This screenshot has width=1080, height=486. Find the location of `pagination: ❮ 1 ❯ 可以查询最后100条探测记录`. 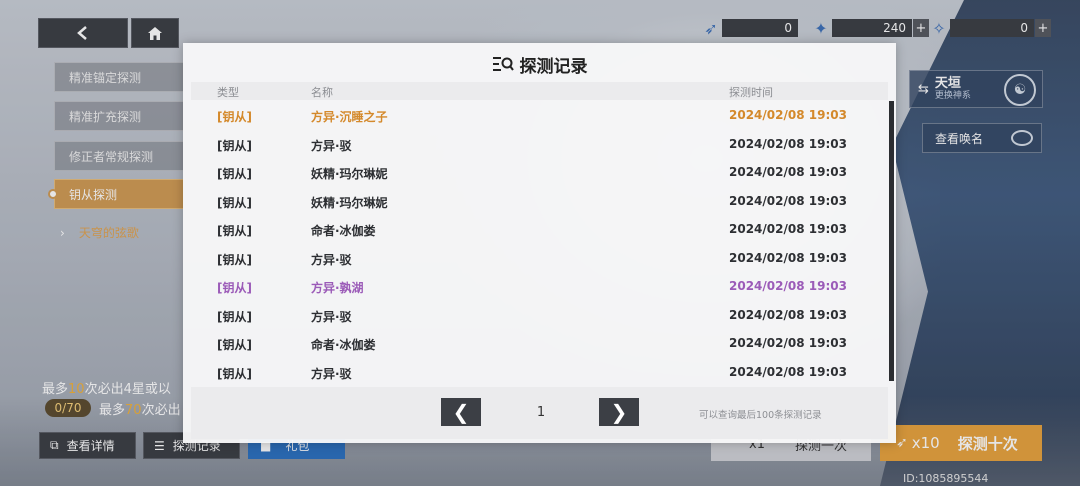

pagination: ❮ 1 ❯ 可以查询最后100条探测记录 is located at coordinates (539, 413).